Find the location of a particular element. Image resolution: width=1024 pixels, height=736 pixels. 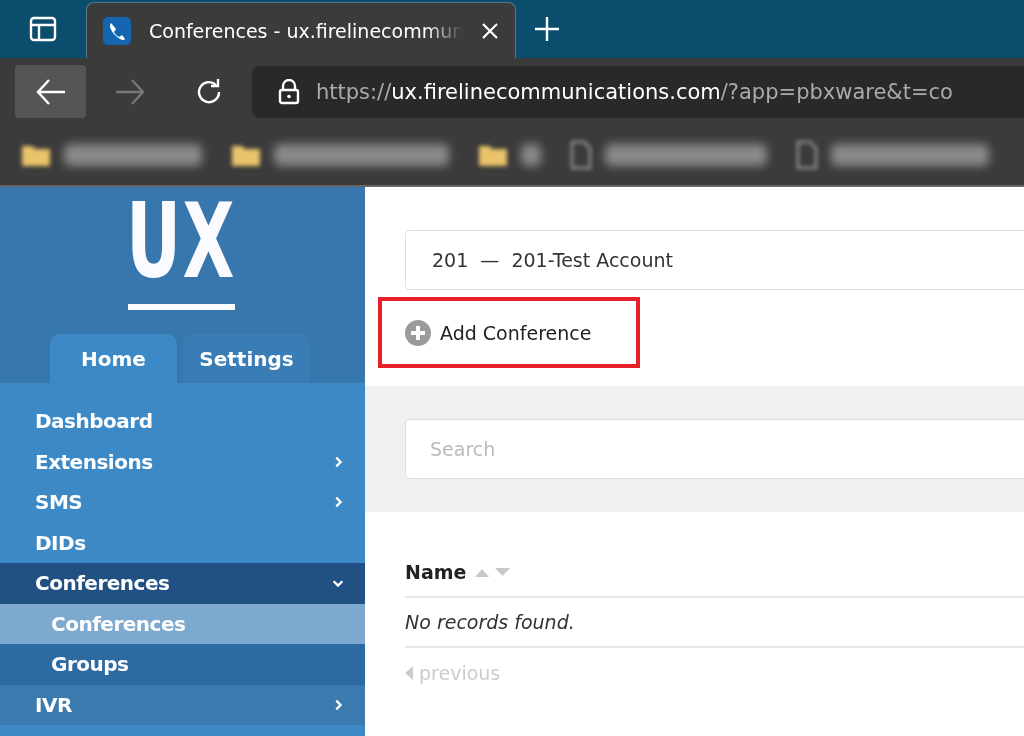

sidebar-item: SMS is located at coordinates (182, 502).